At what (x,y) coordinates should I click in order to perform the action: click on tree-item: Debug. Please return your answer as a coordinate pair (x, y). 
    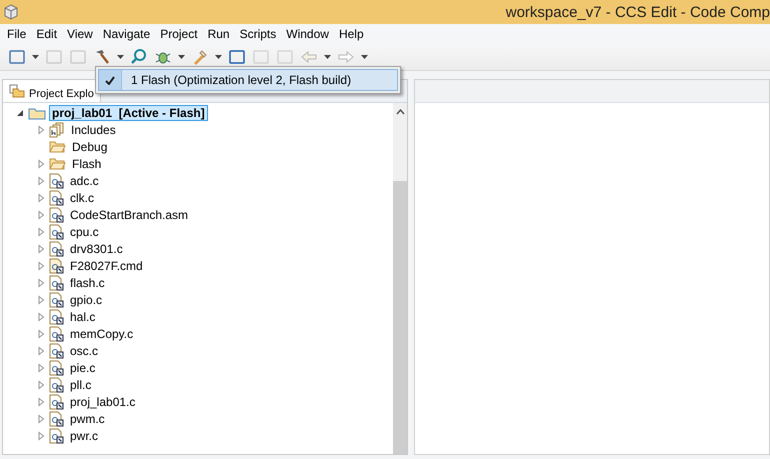
    Looking at the image, I should click on (89, 146).